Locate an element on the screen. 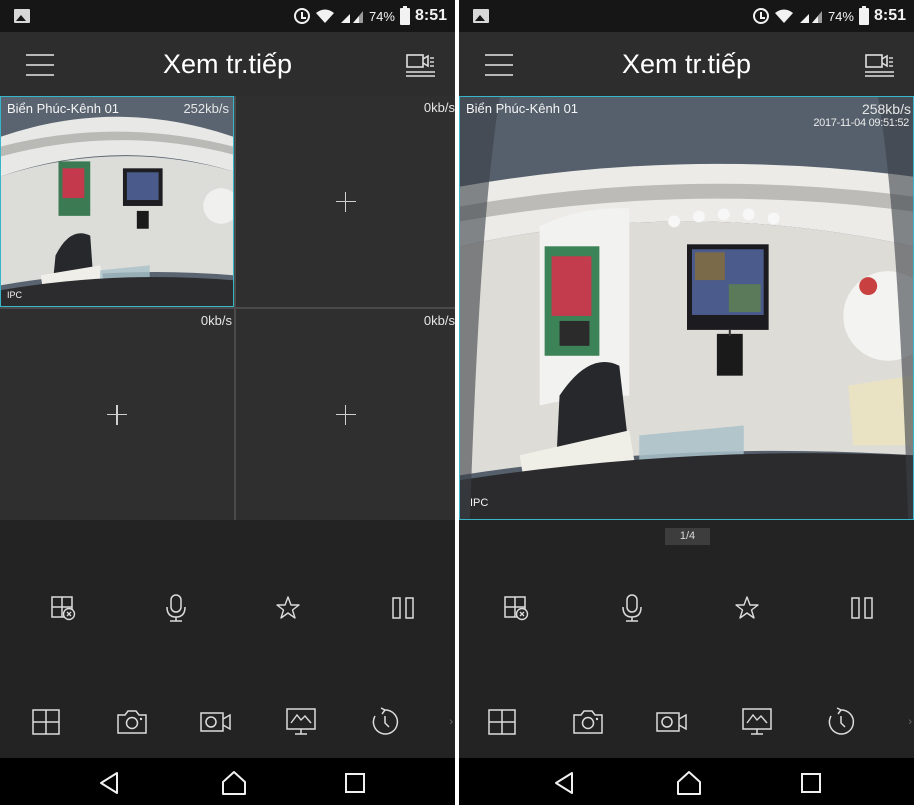 Image resolution: width=914 pixels, height=805 pixels. camera-feed-thumbnail is located at coordinates (117, 201).